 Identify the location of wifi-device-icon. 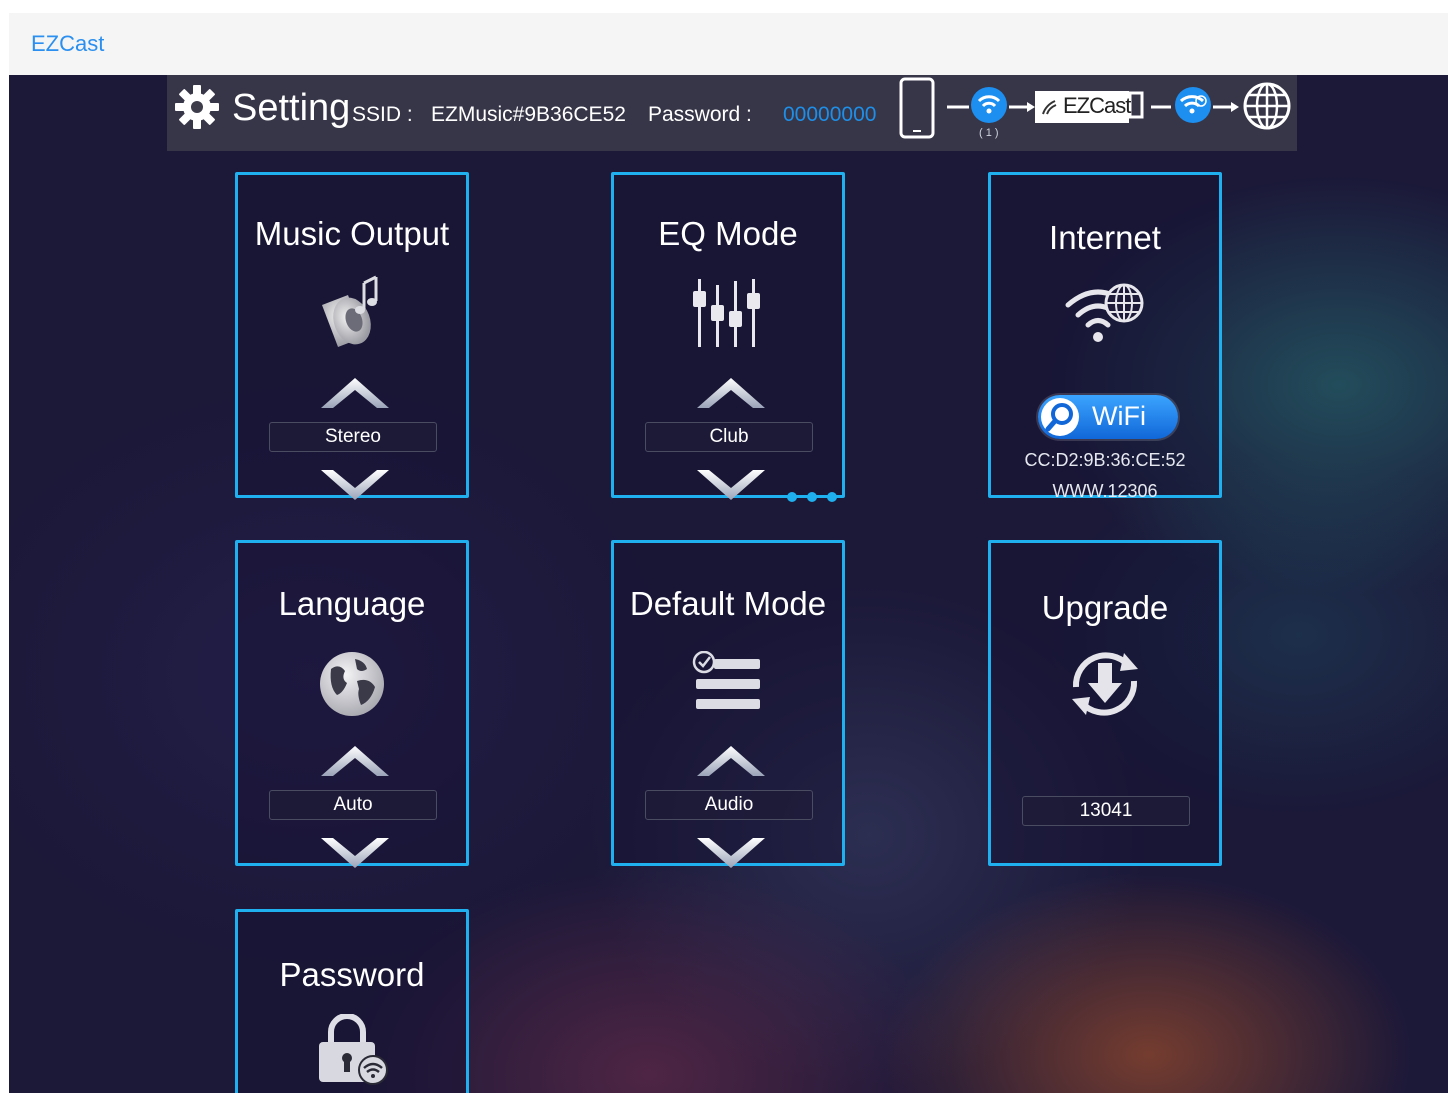
(989, 105).